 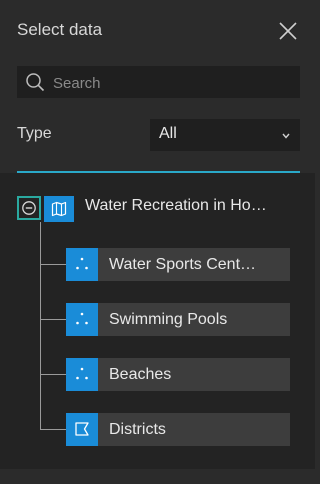 What do you see at coordinates (53, 429) in the screenshot?
I see `tree-connector-h4` at bounding box center [53, 429].